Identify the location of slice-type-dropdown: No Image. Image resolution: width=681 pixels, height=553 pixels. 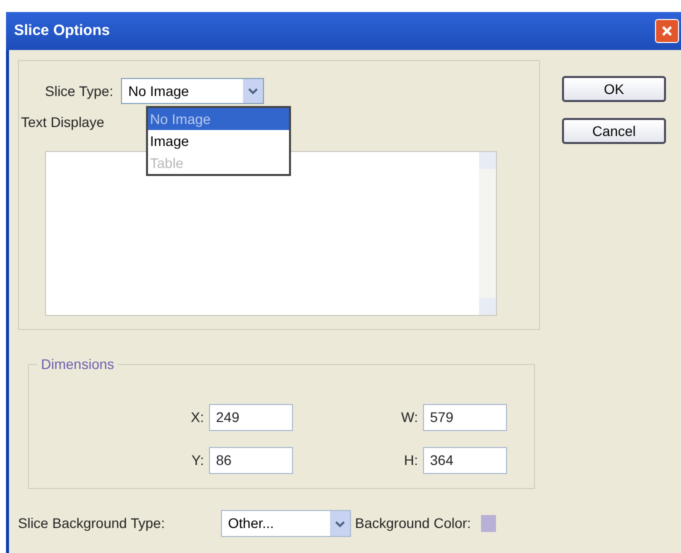
(192, 91).